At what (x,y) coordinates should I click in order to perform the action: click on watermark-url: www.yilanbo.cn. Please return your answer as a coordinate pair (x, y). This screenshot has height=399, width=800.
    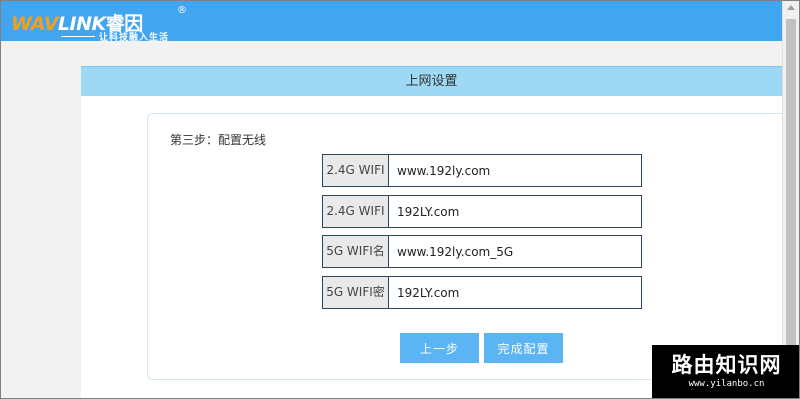
    Looking at the image, I should click on (726, 384).